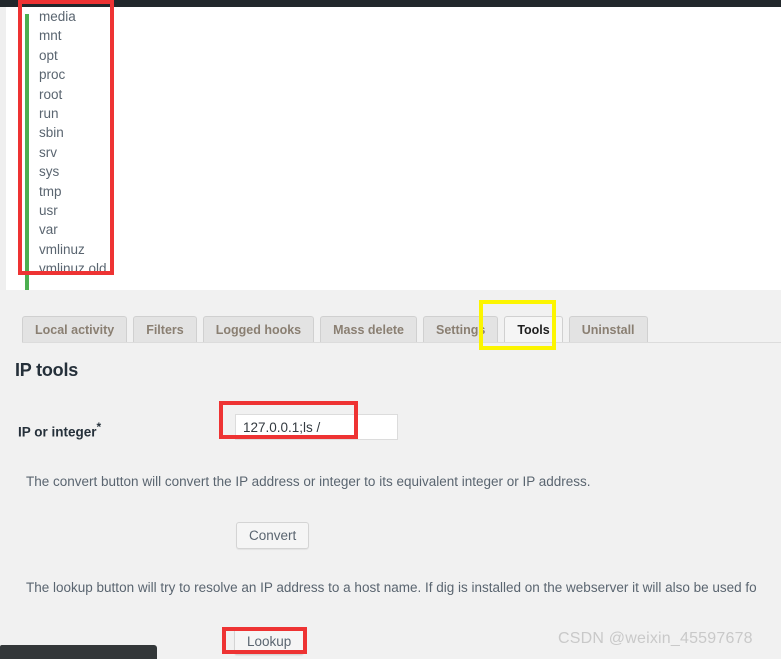 This screenshot has width=781, height=659. I want to click on tab-local-activity: Local activity, so click(75, 329).